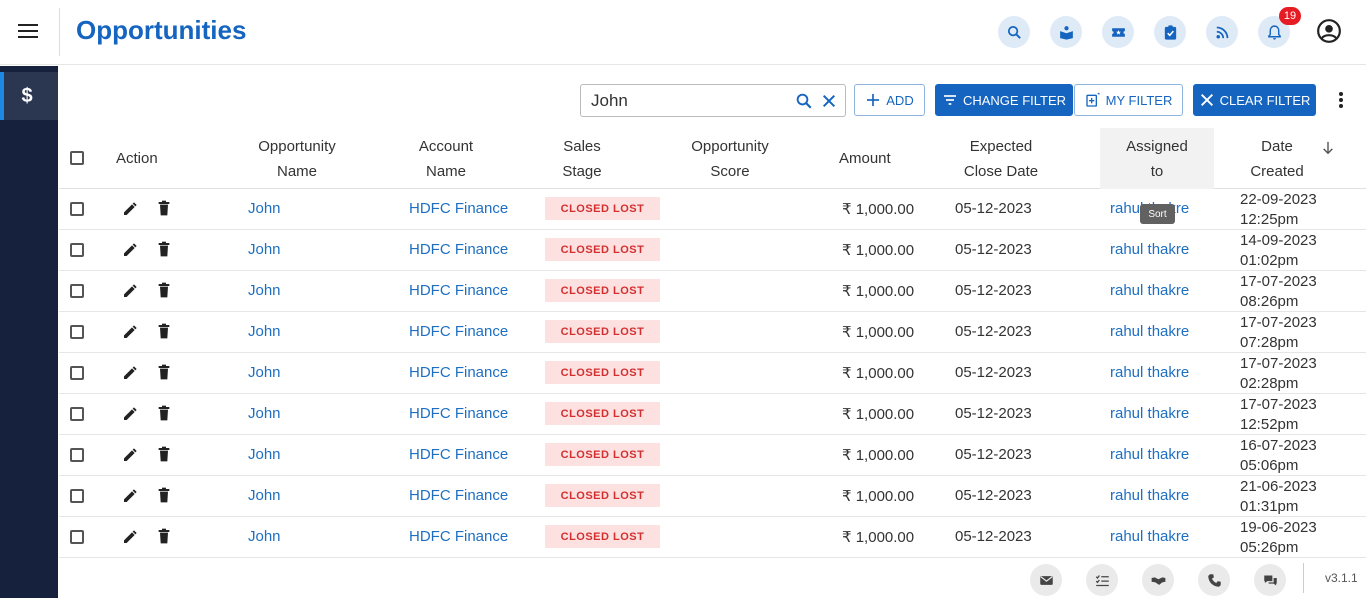 The height and width of the screenshot is (598, 1366). What do you see at coordinates (1329, 31) in the screenshot?
I see `account-circle-icon` at bounding box center [1329, 31].